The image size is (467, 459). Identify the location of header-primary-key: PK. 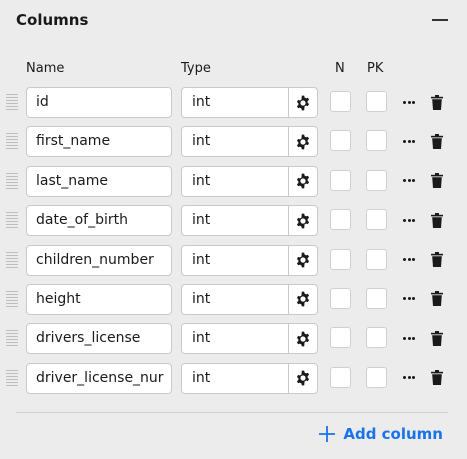
(375, 68).